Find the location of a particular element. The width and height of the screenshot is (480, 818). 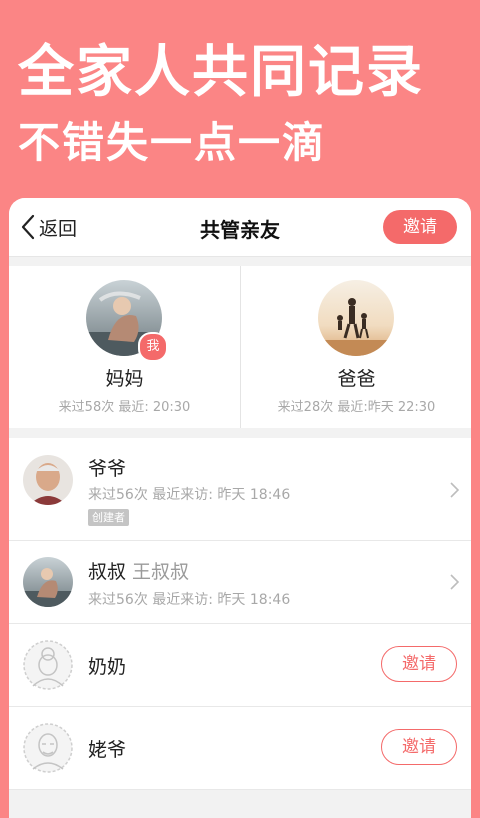

member-name: 爷爷 is located at coordinates (107, 469).